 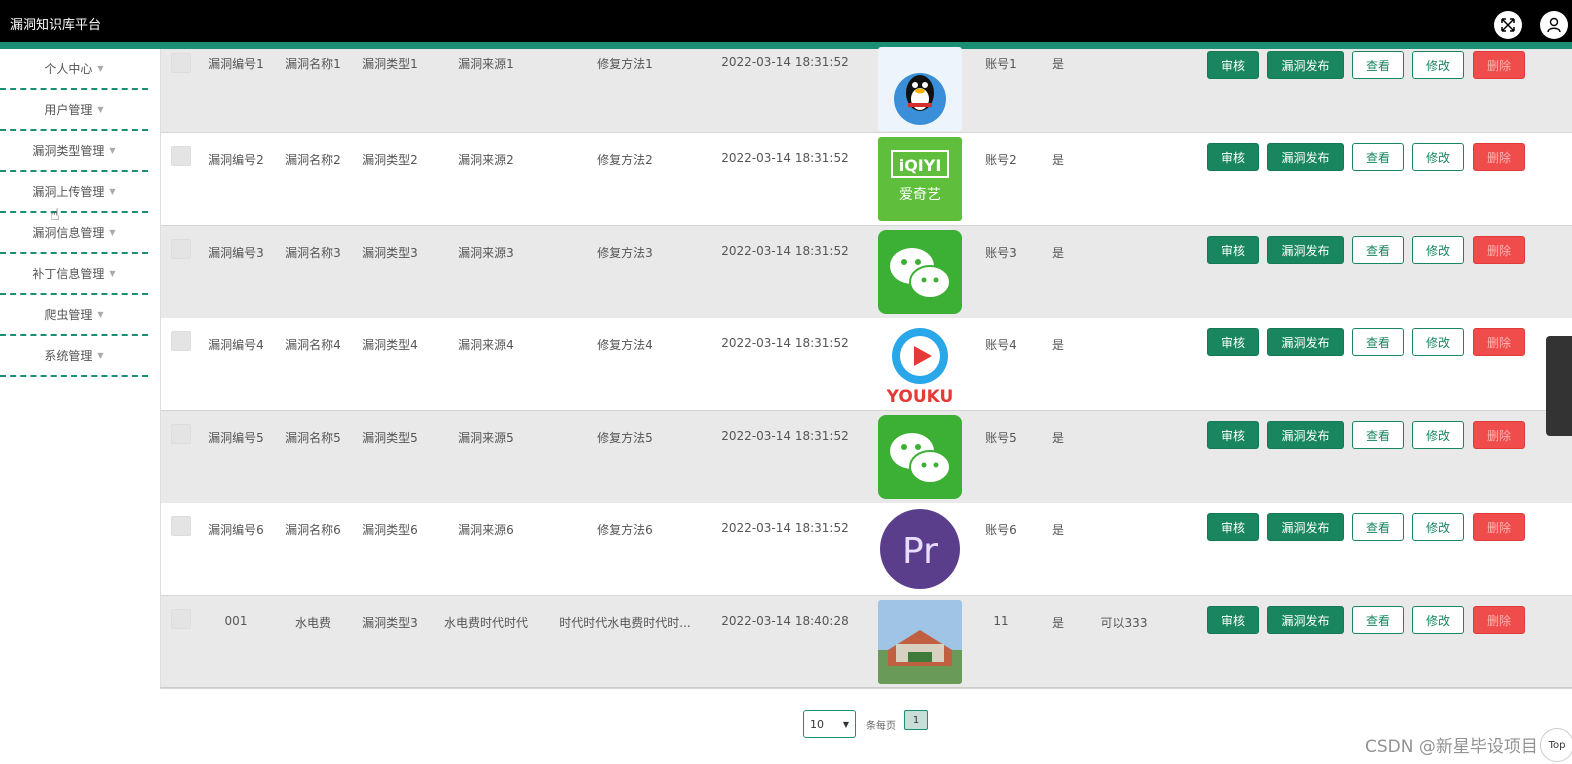 I want to click on cell-account: 账号3, so click(x=1001, y=253).